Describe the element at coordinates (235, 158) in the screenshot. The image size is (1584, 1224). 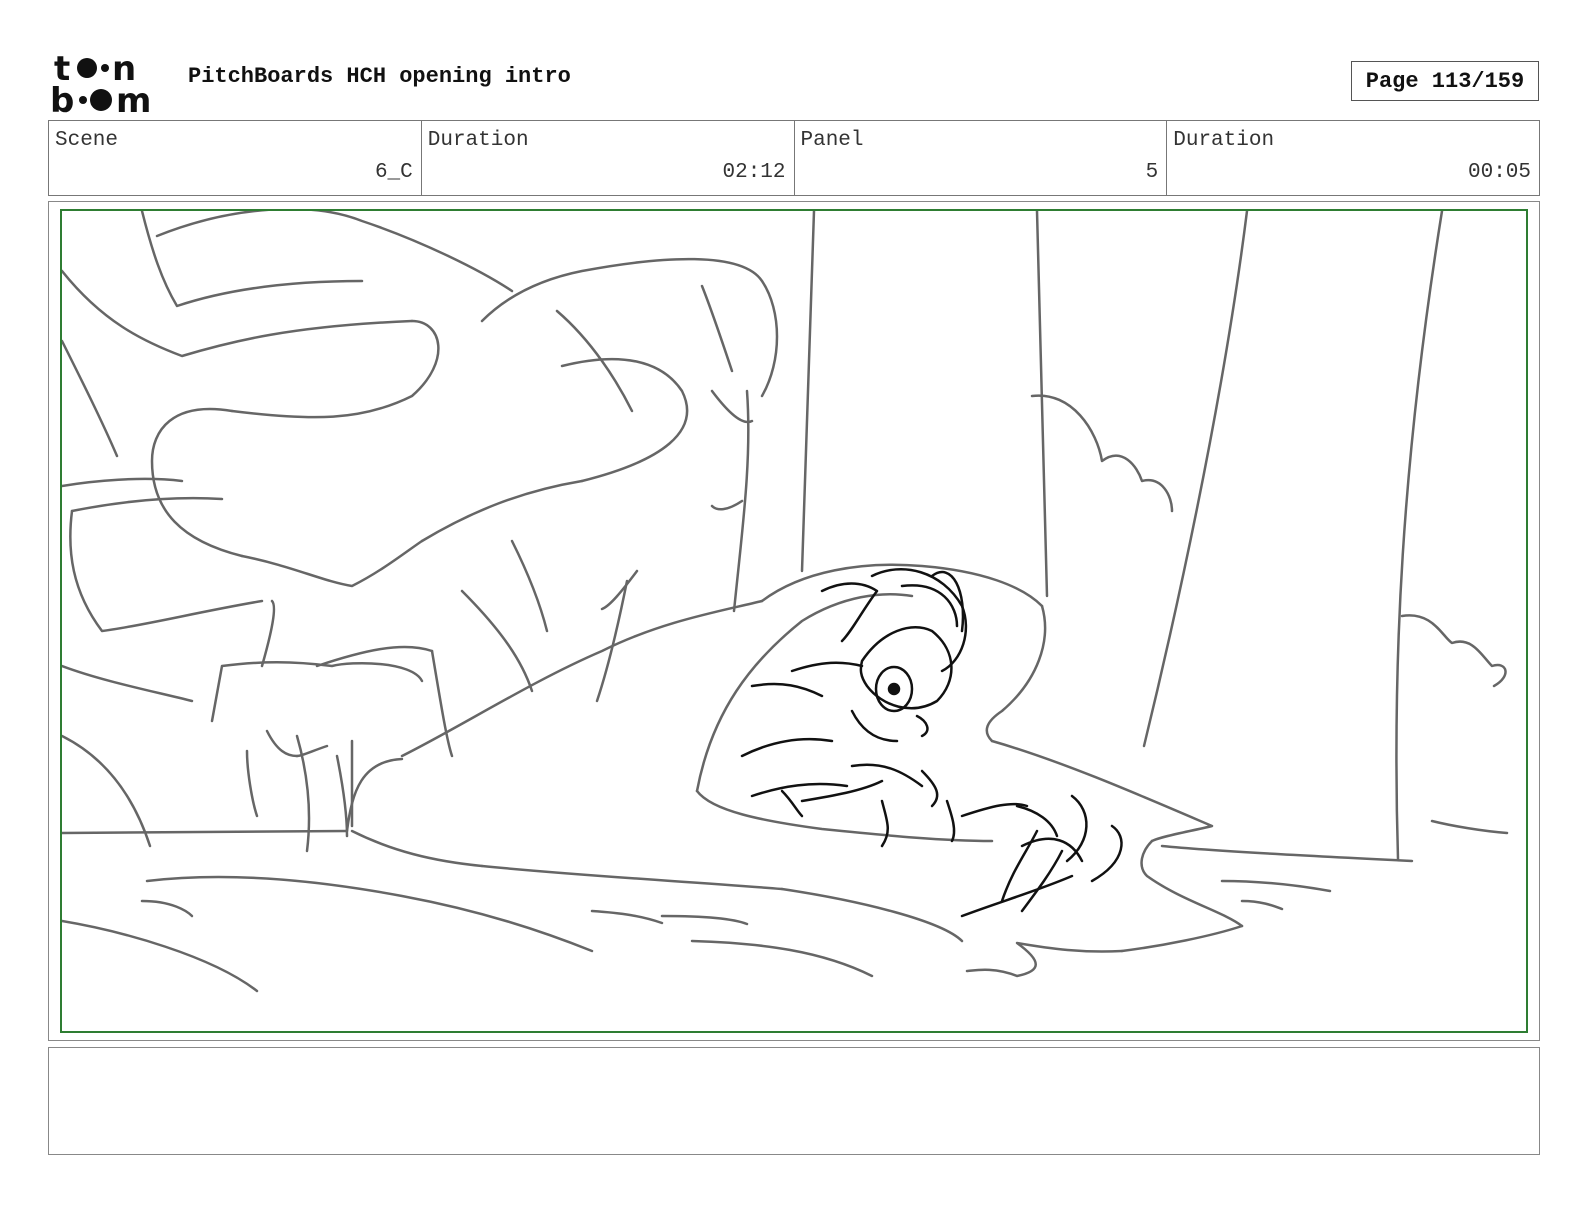
I see `scene-cell: Scene 6_C` at that location.